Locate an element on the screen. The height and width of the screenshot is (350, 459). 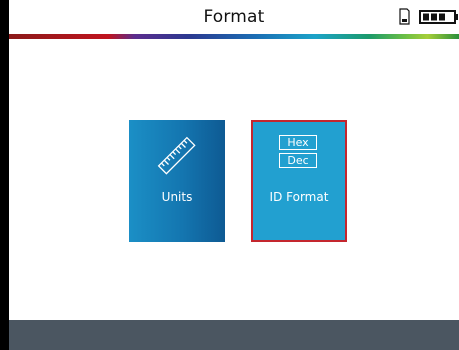
dec-option-icon: Dec is located at coordinates (298, 160).